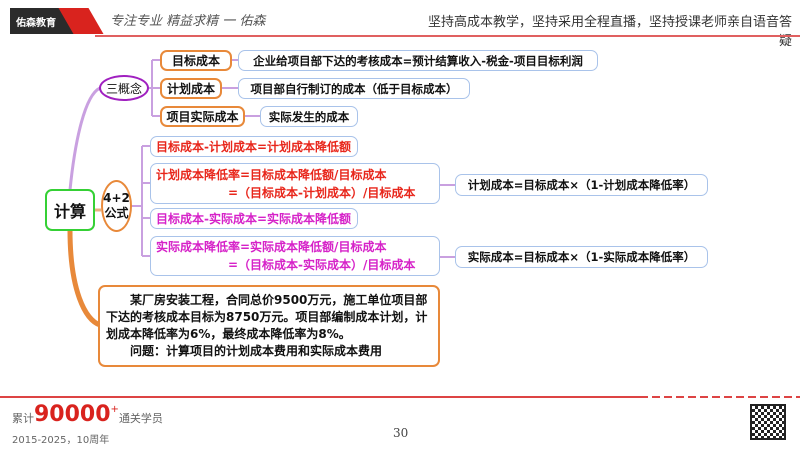 The height and width of the screenshot is (450, 800). Describe the element at coordinates (72, 414) in the screenshot. I see `stats-count: 90000` at that location.